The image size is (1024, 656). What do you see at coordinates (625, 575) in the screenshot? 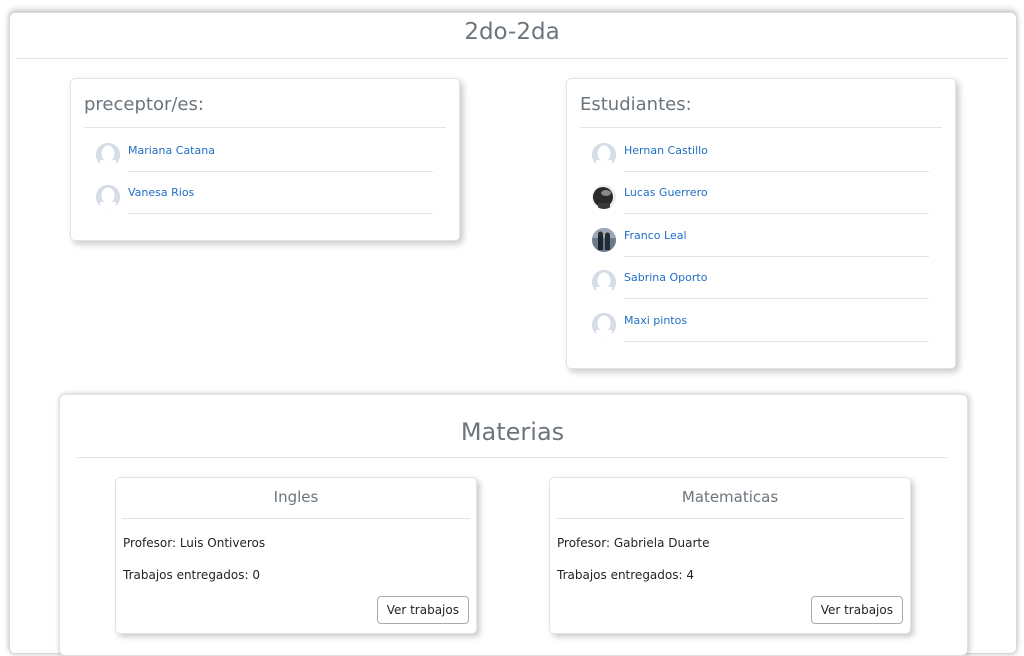
I see `subject-trabajos-count: Trabajos entregados: 4` at bounding box center [625, 575].